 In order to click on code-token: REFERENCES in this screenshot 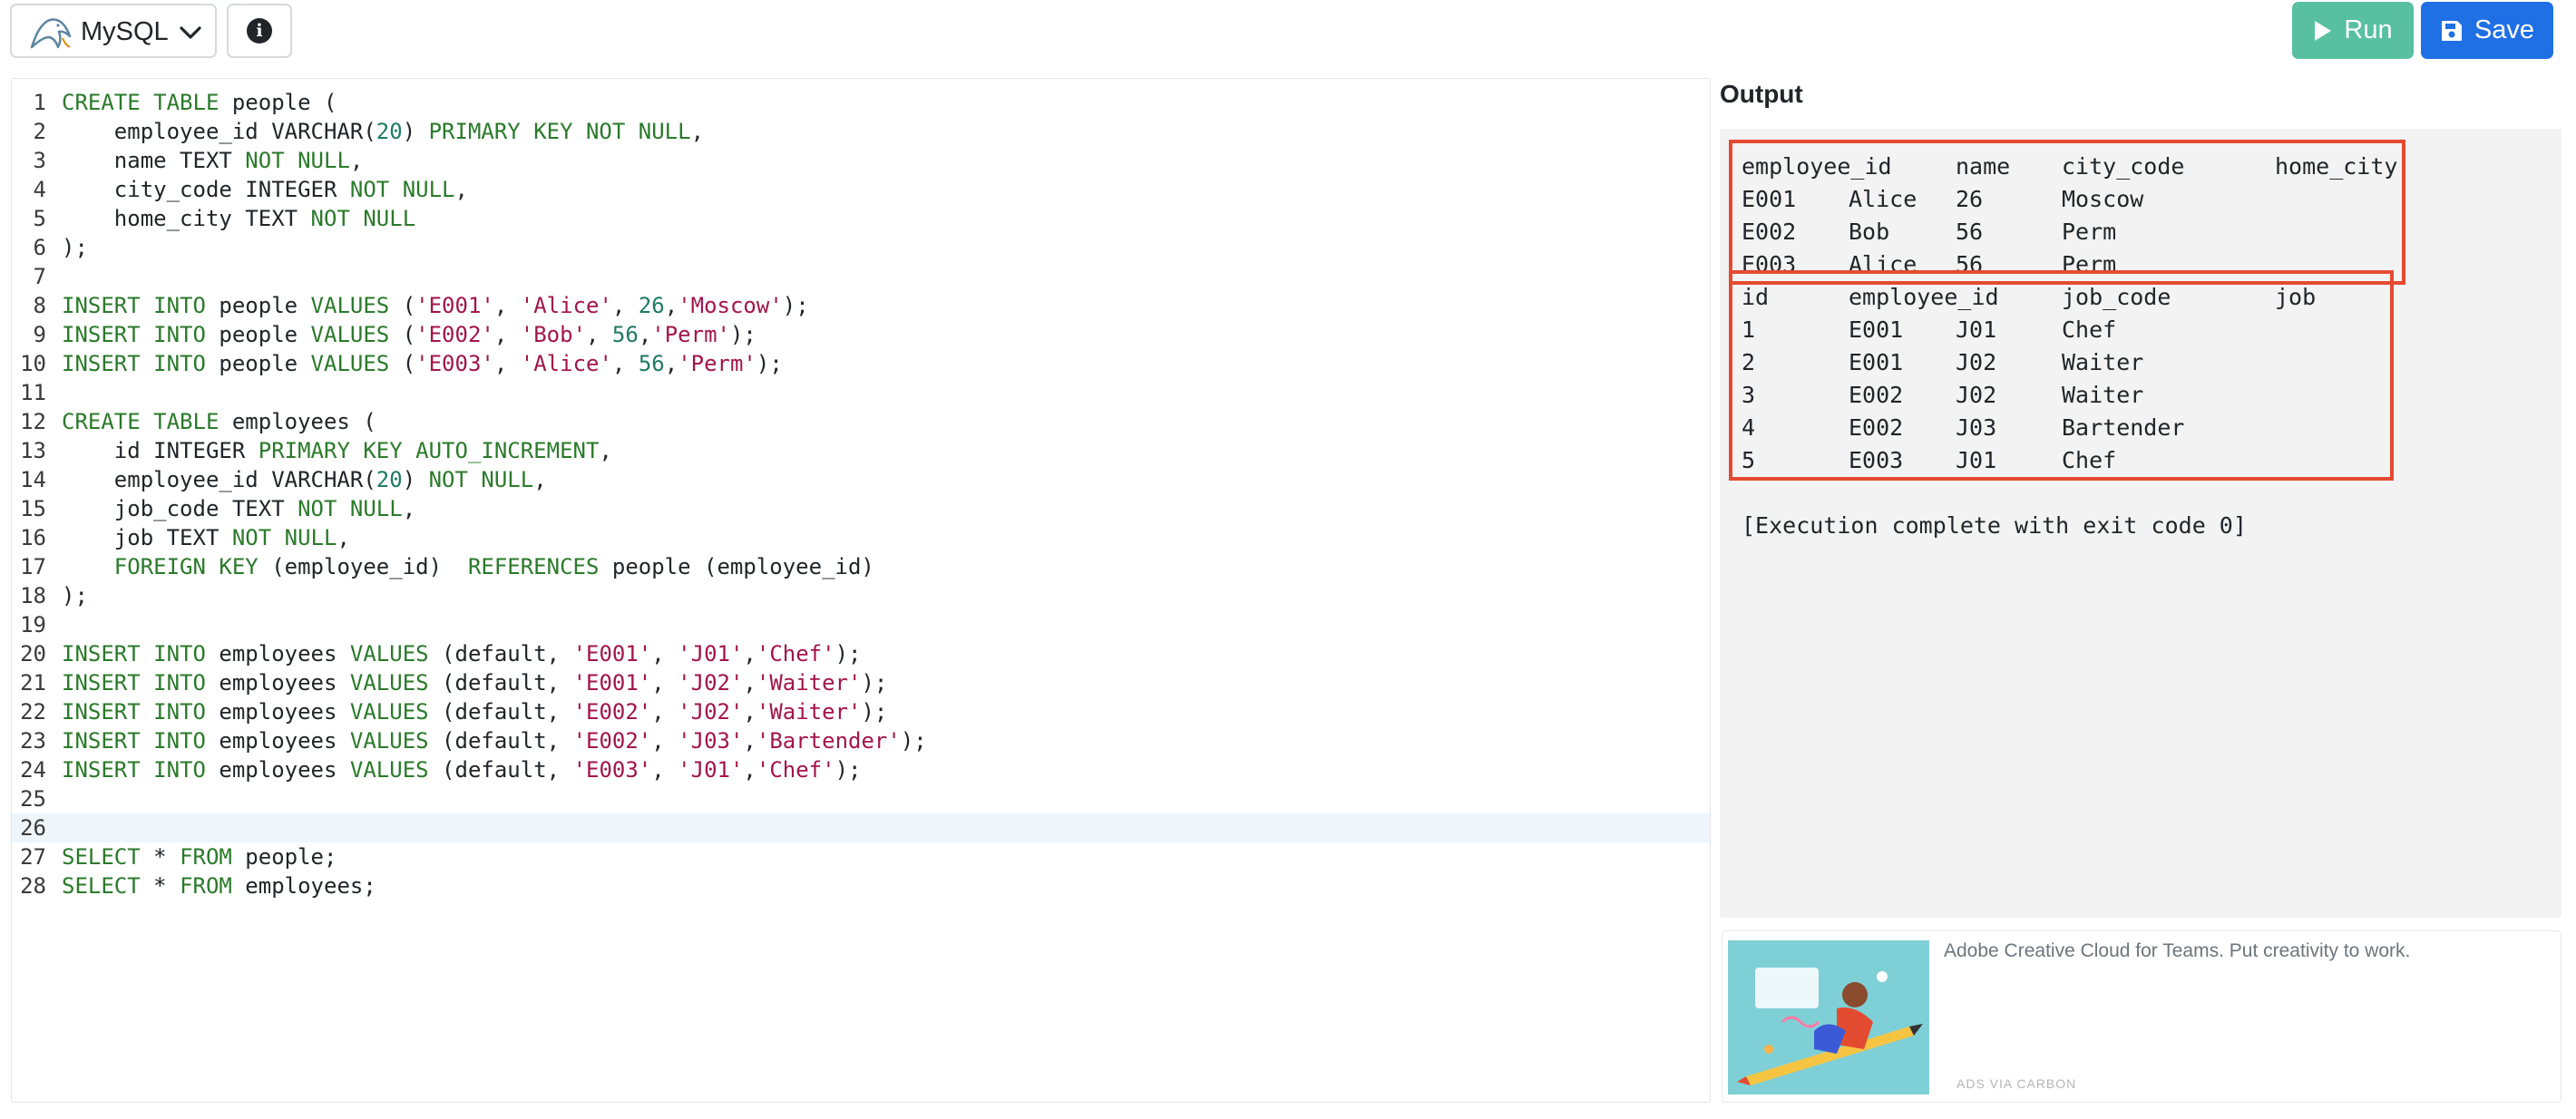, I will do `click(533, 566)`.